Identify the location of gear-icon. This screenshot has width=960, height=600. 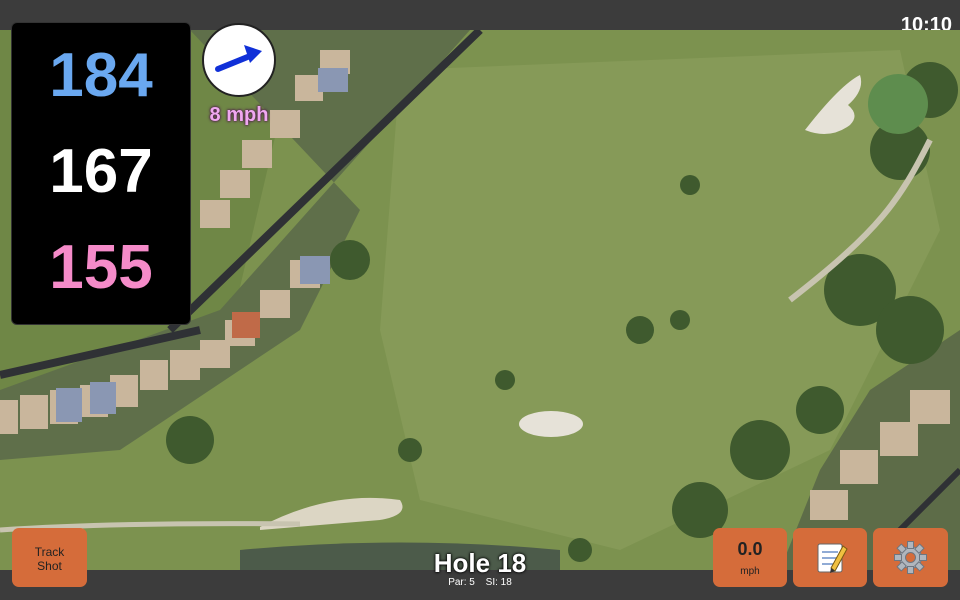
(910, 557).